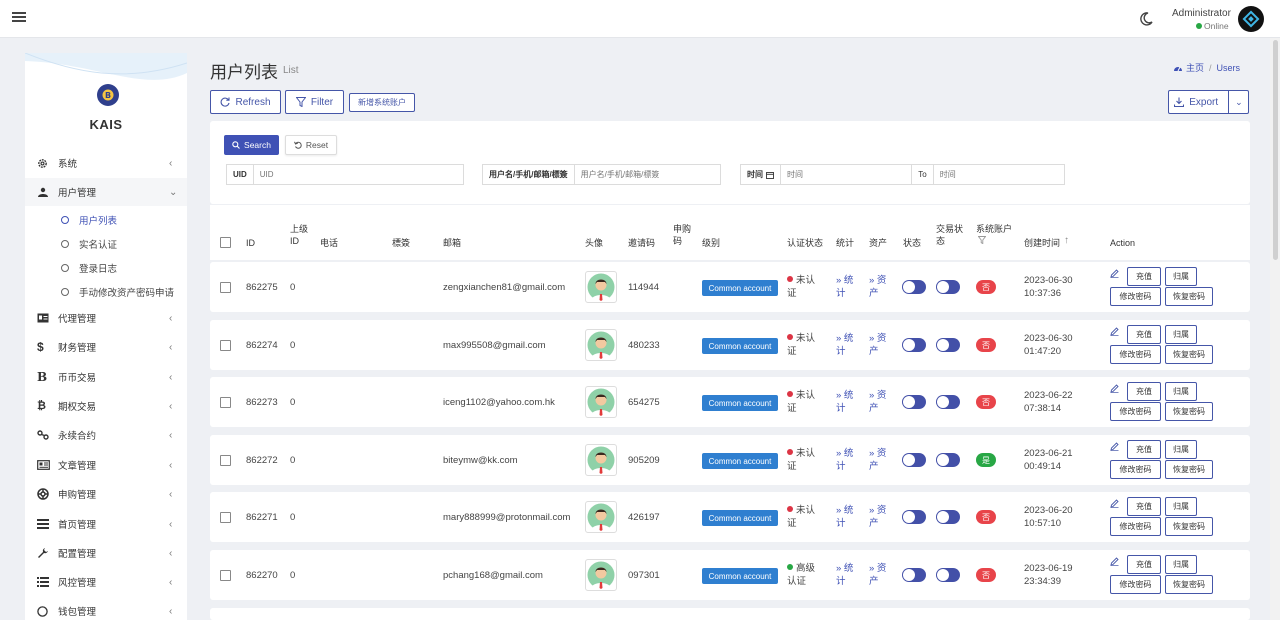 The image size is (1280, 620). Describe the element at coordinates (1195, 67) in the screenshot. I see `breadcrumb-home-link: 主页` at that location.